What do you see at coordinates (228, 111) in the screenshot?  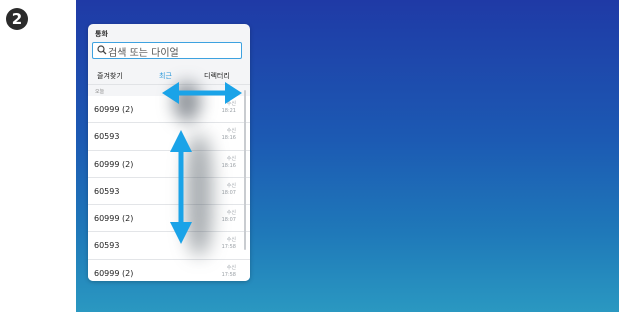 I see `call-time: 18:21` at bounding box center [228, 111].